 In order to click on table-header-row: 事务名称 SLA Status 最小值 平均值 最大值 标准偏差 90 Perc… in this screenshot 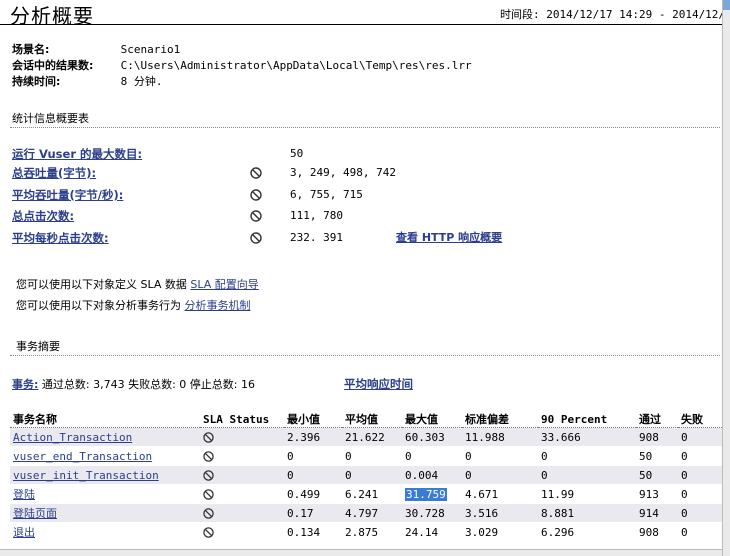, I will do `click(366, 419)`.